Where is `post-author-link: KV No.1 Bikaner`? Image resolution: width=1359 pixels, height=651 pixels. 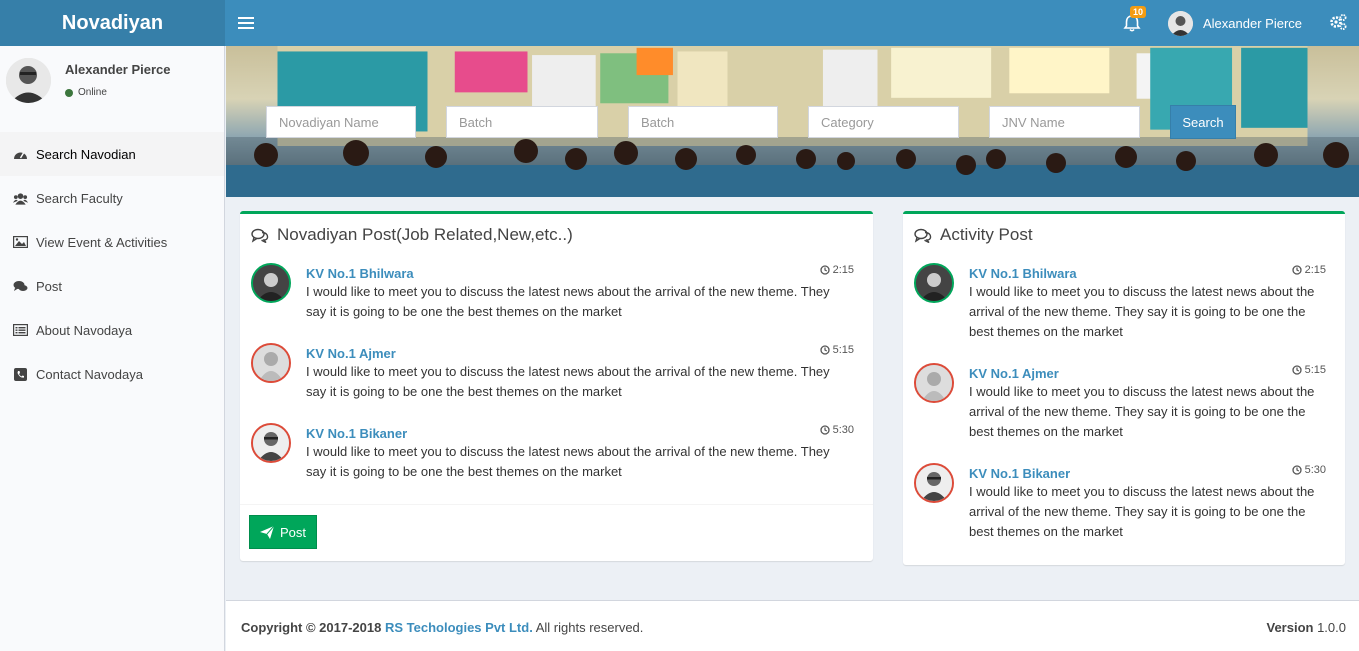 post-author-link: KV No.1 Bikaner is located at coordinates (356, 433).